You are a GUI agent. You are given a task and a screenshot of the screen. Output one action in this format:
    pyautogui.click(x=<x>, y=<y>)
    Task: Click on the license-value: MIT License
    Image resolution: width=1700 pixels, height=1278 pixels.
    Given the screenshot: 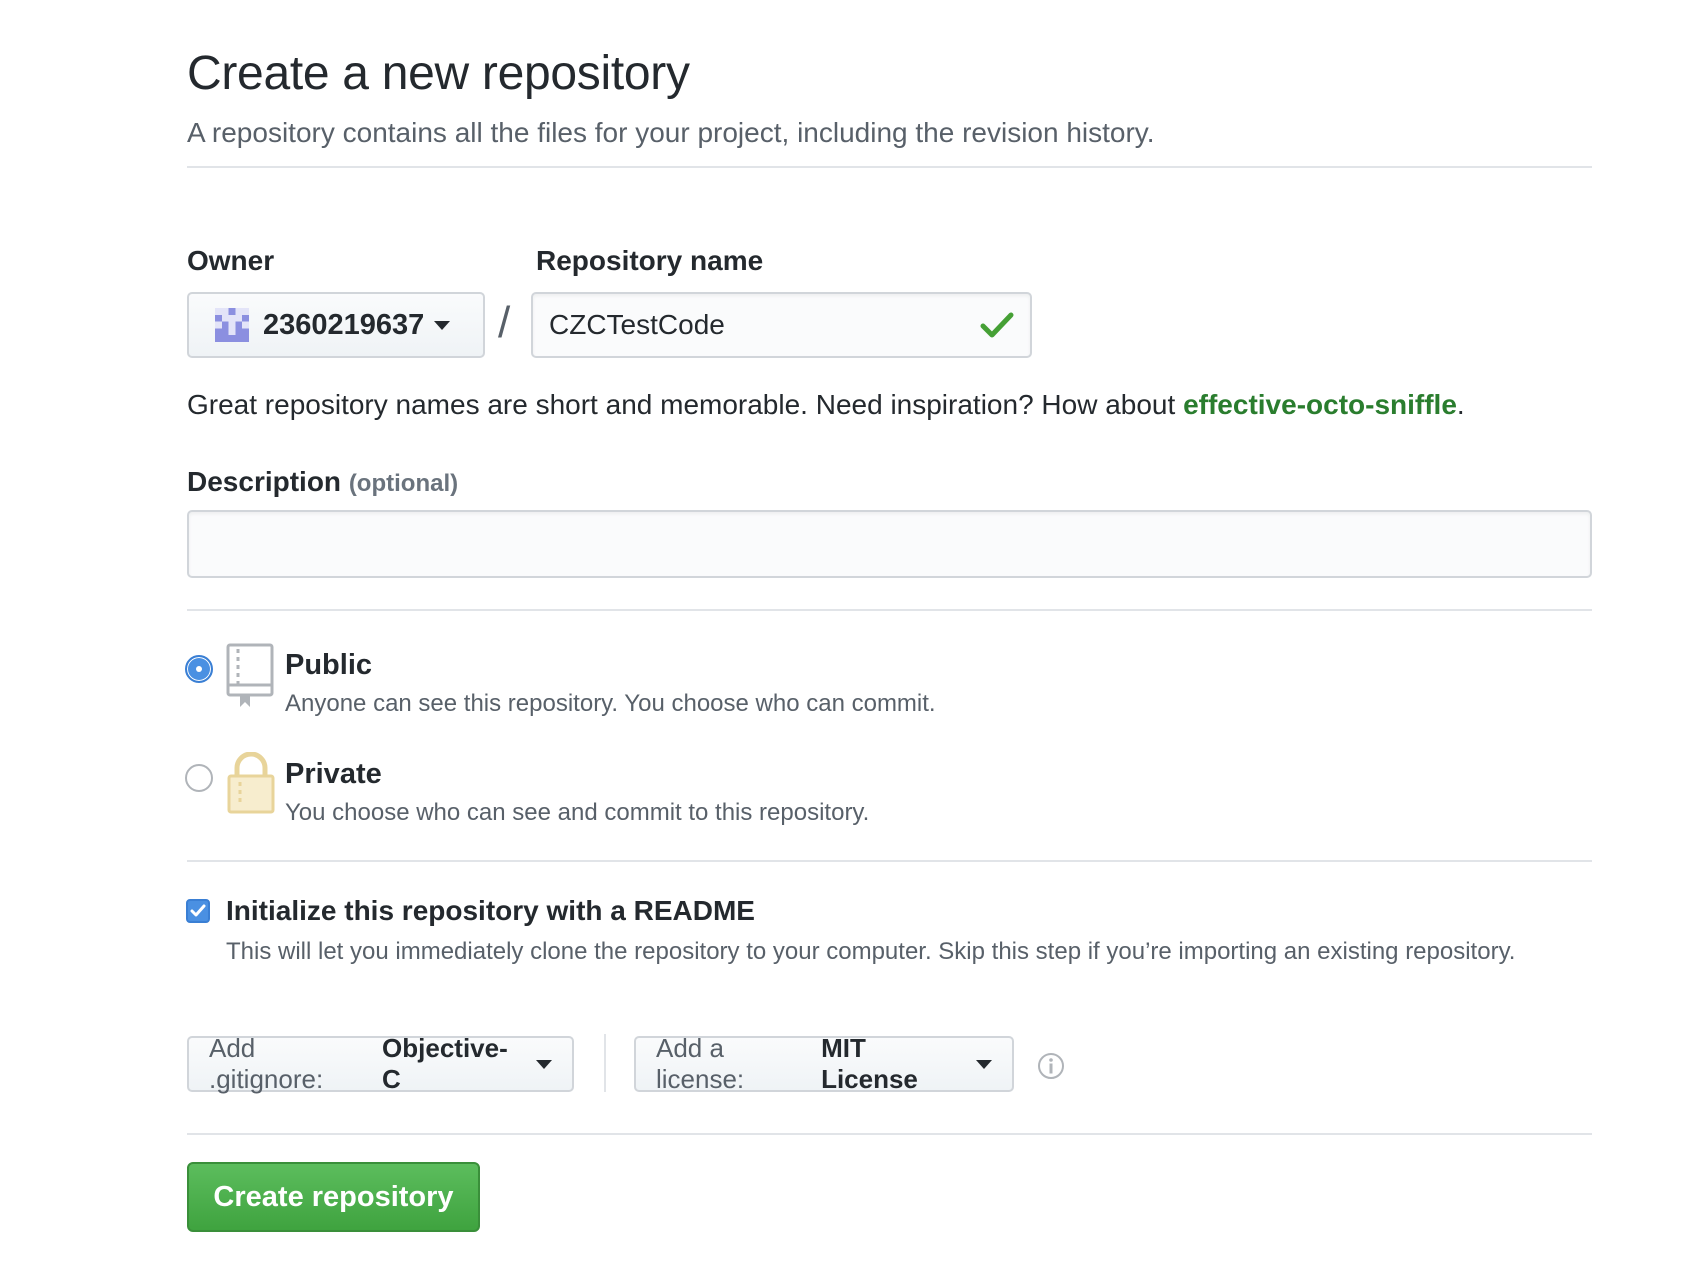 What is the action you would take?
    pyautogui.click(x=869, y=1063)
    